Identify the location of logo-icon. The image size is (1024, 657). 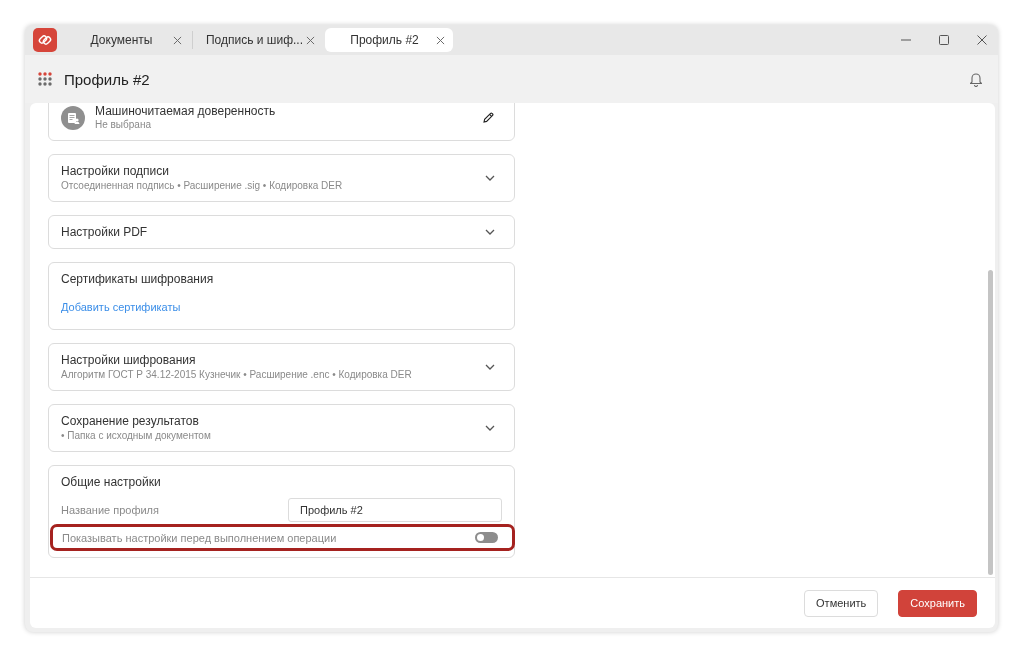
(45, 40).